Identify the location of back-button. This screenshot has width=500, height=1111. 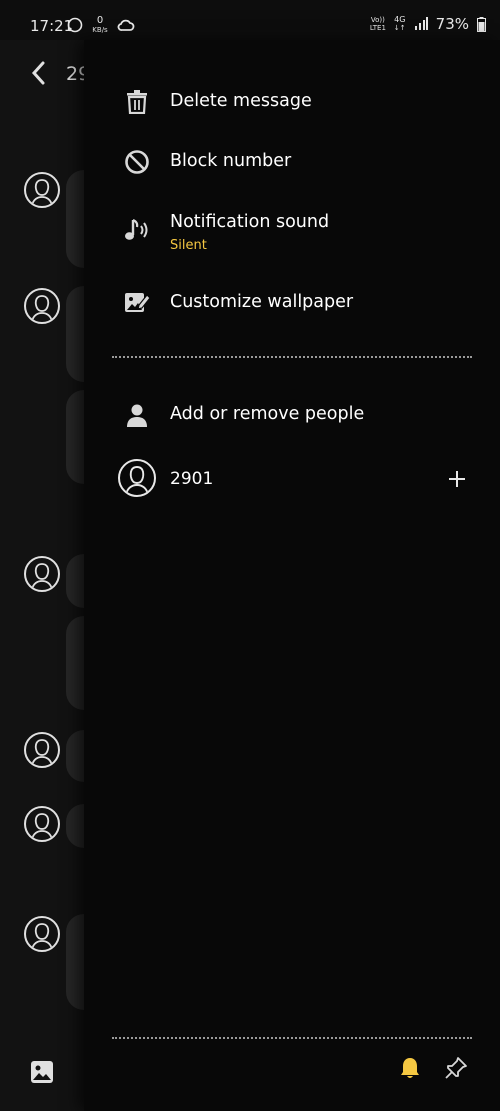
(39, 75).